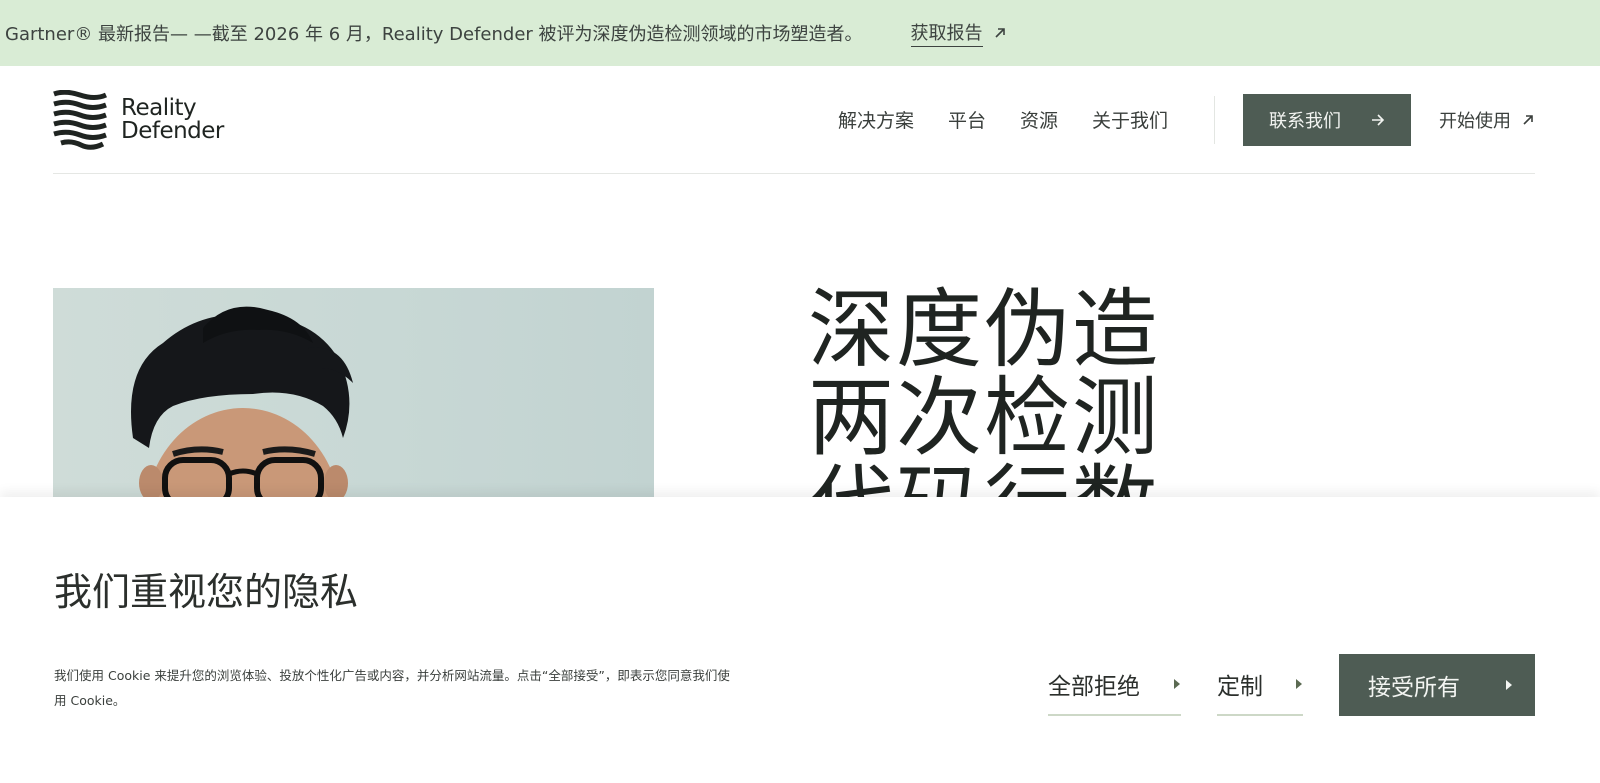 Image resolution: width=1600 pixels, height=783 pixels. Describe the element at coordinates (1240, 687) in the screenshot. I see `customize-label: 定制` at that location.